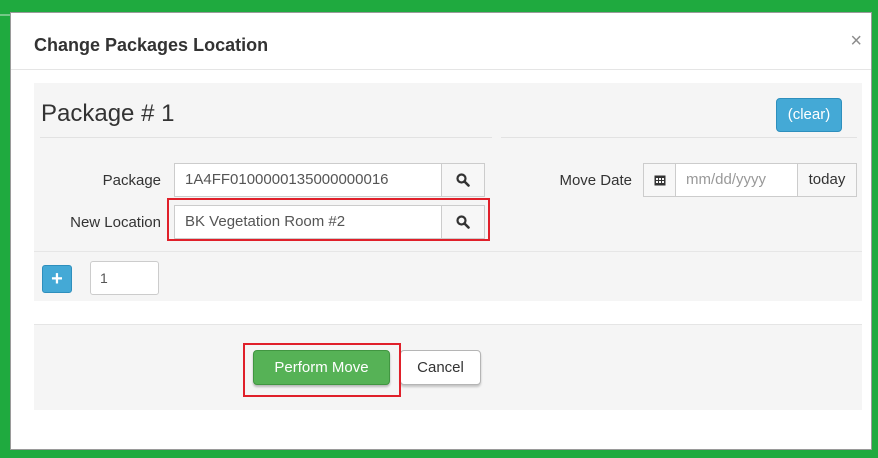  Describe the element at coordinates (736, 180) in the screenshot. I see `move-date-input: mm/dd/yyyy` at that location.